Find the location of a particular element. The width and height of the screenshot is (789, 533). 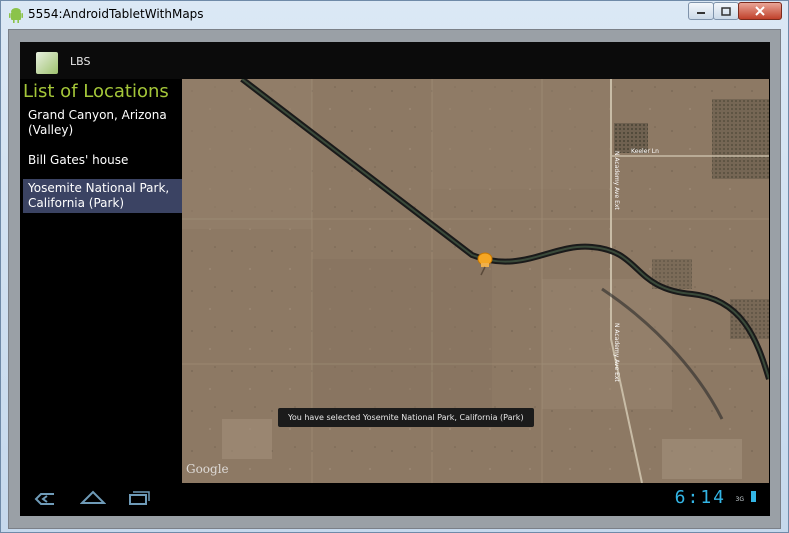

close-button is located at coordinates (760, 11).